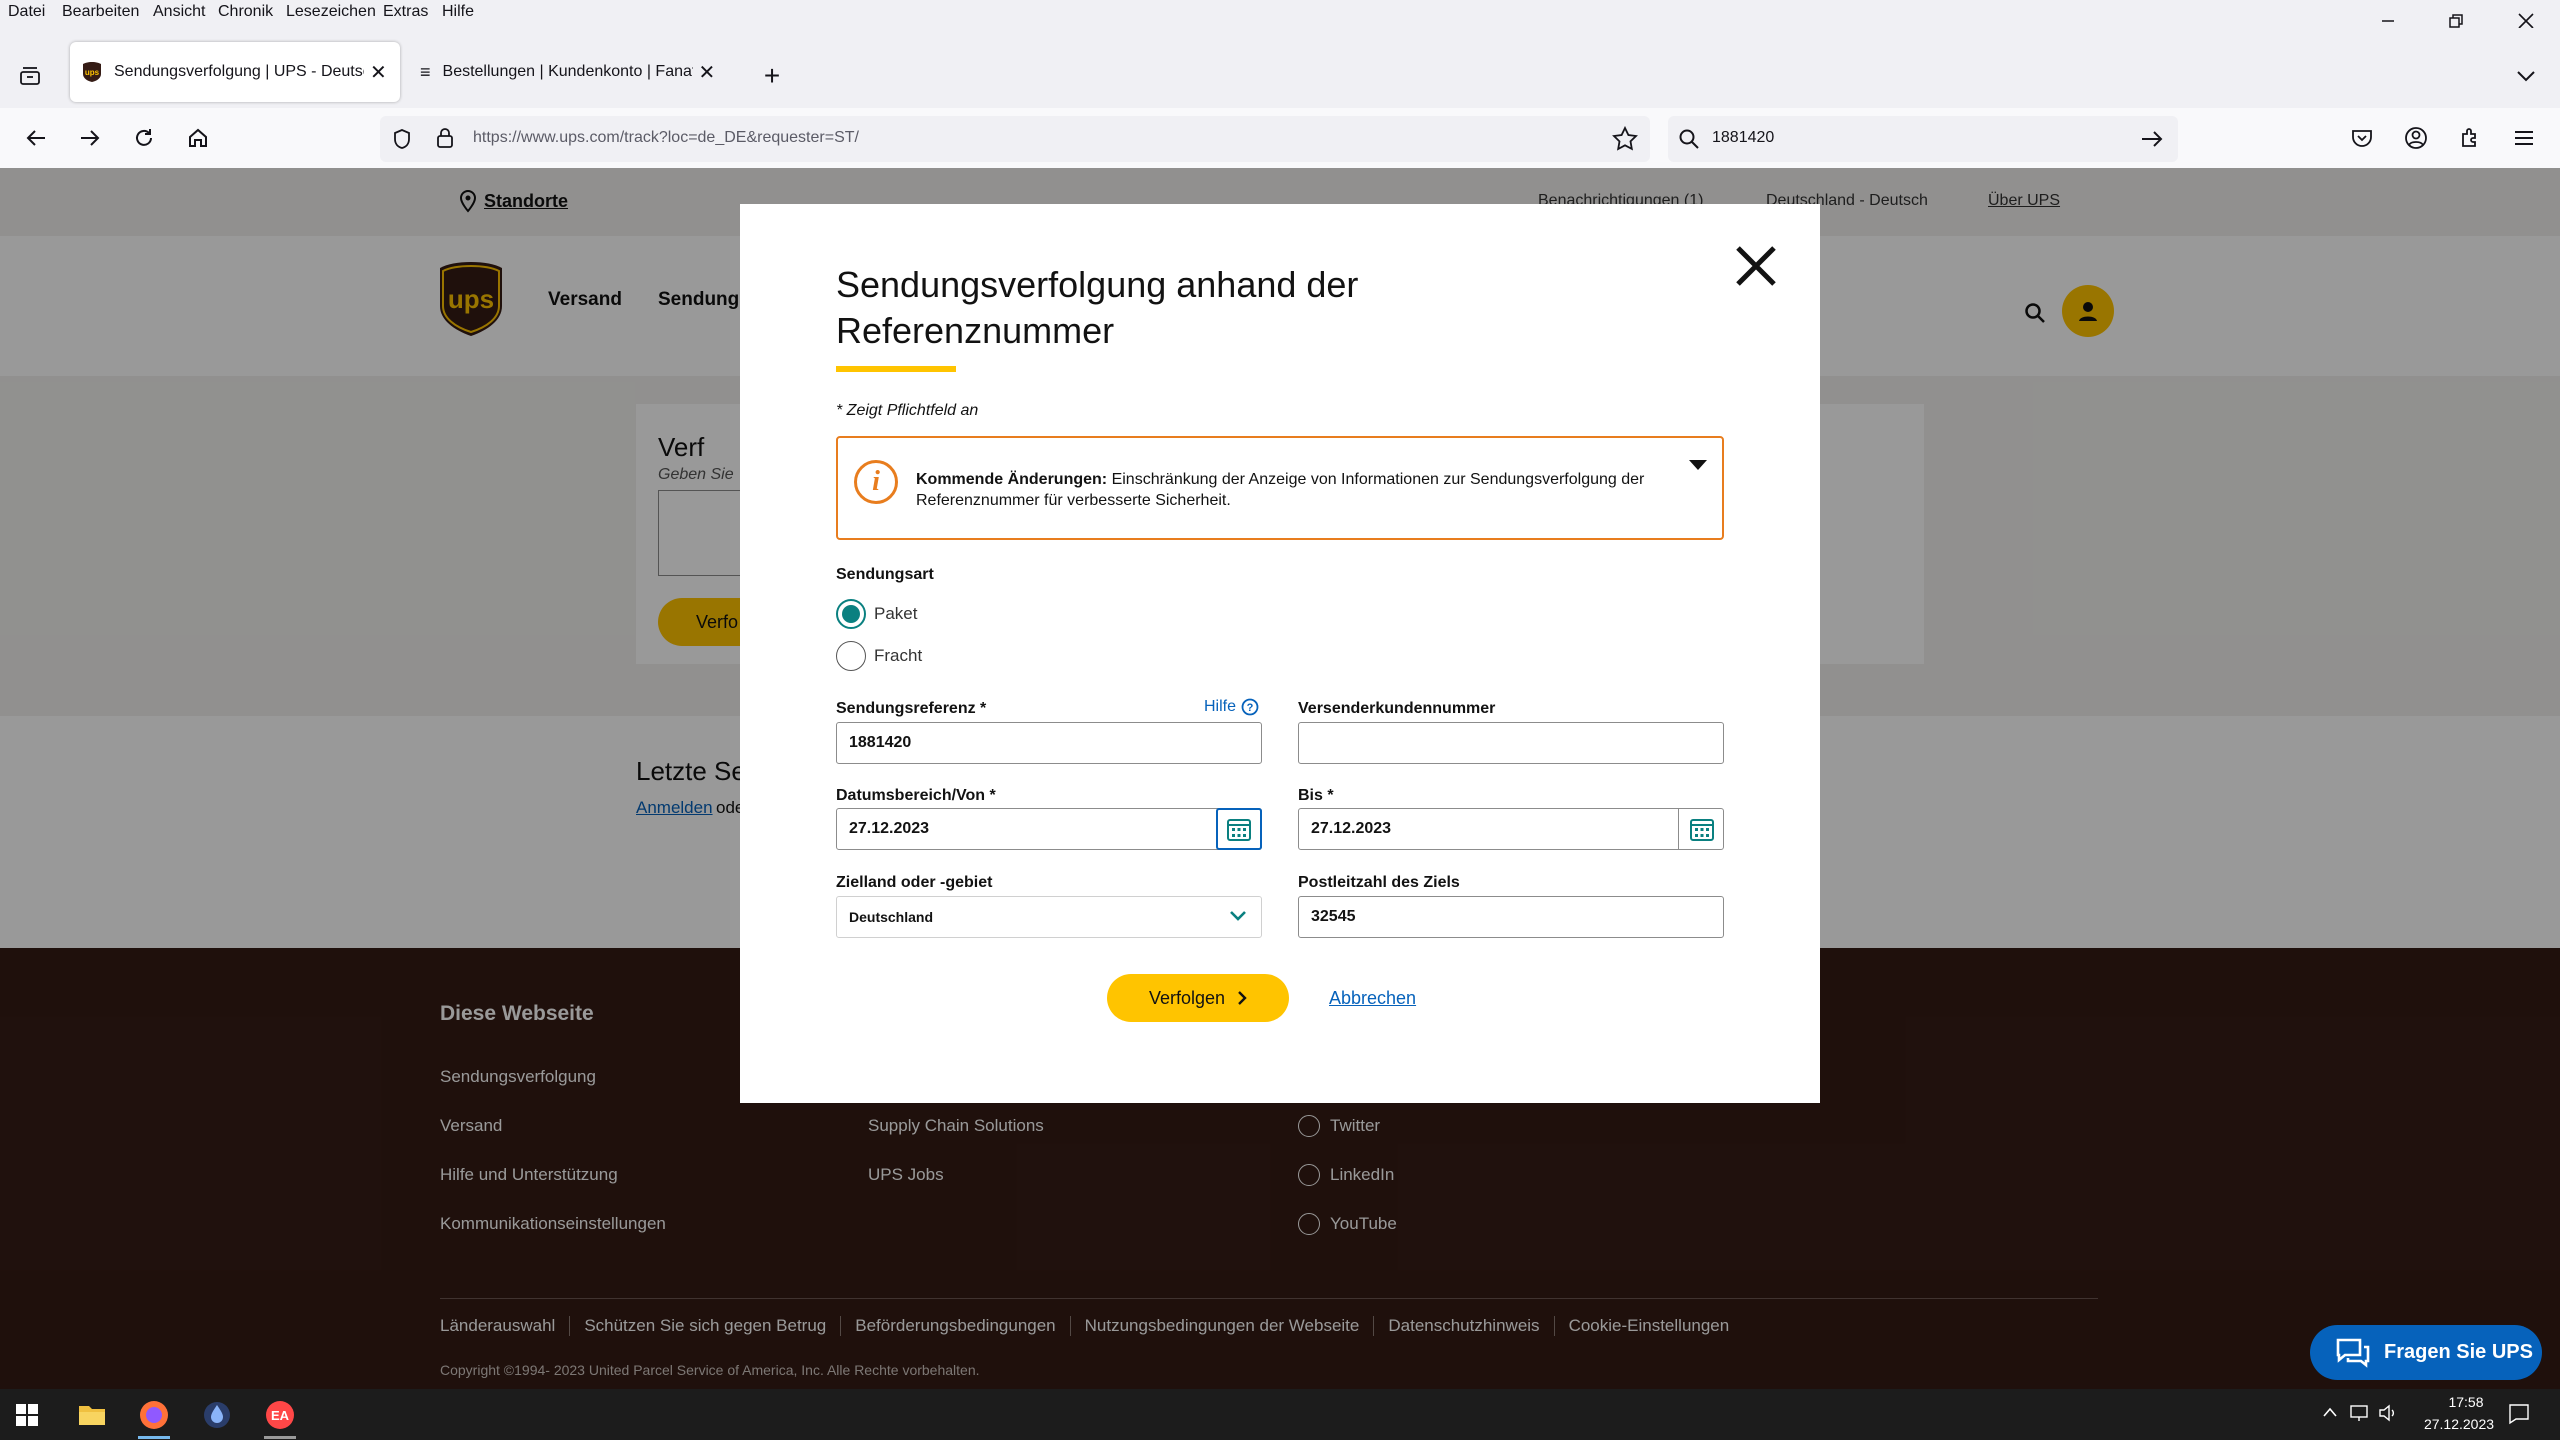 Image resolution: width=2560 pixels, height=1440 pixels. I want to click on footer-link: Versand, so click(471, 1126).